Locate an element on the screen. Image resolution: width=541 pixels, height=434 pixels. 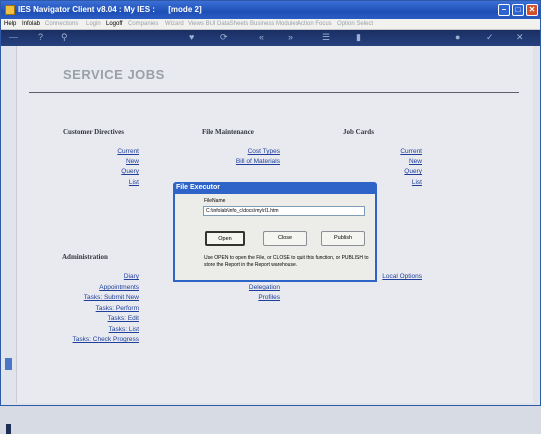
toolbar: ⎯⎯ ? ⚲ ♥ ⟳ « » ☰ ▮ ● ✓ ✕ is located at coordinates (270, 38).